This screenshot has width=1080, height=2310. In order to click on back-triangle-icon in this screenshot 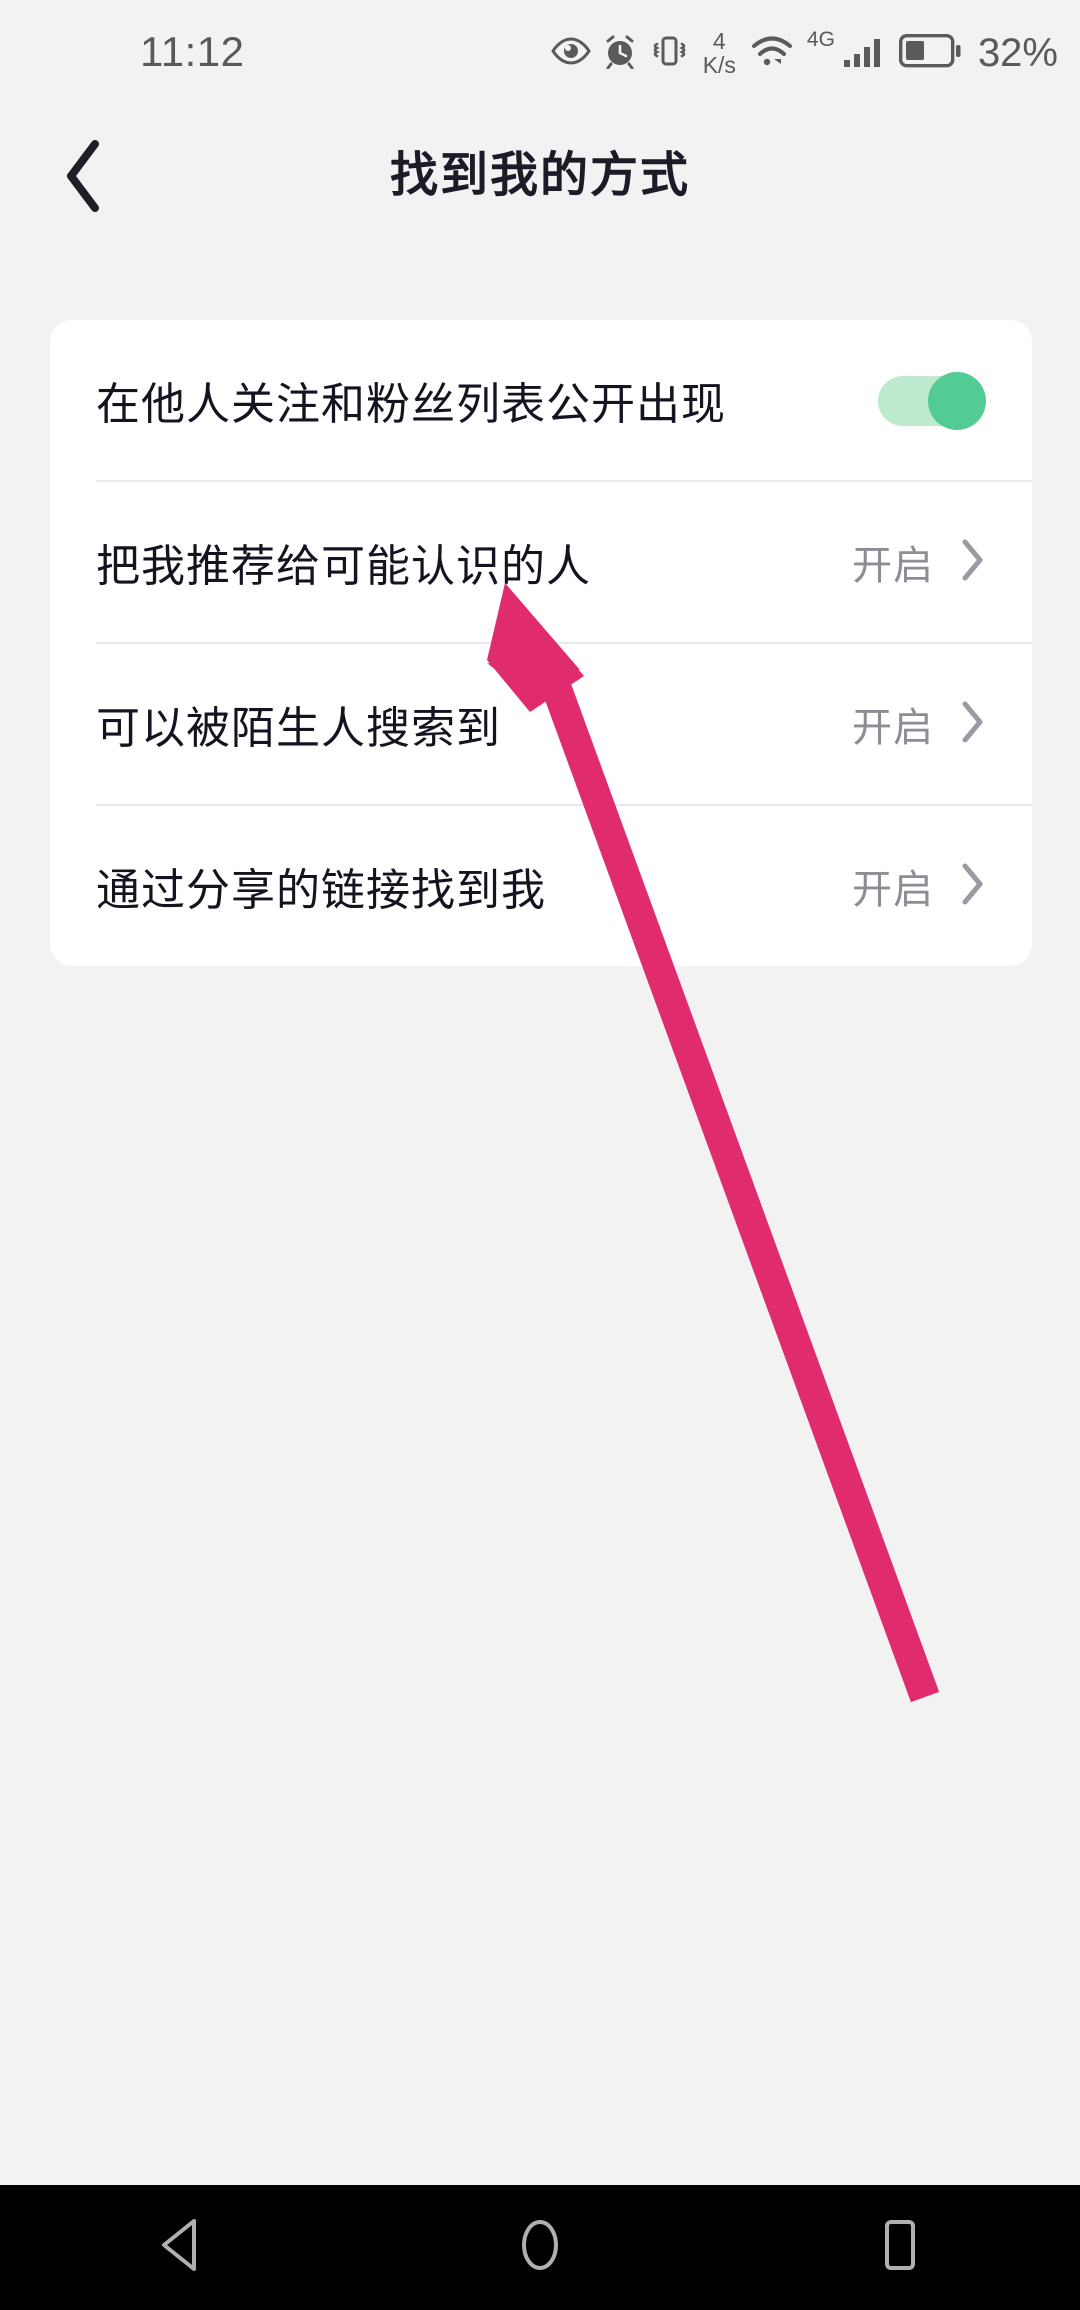, I will do `click(180, 2247)`.